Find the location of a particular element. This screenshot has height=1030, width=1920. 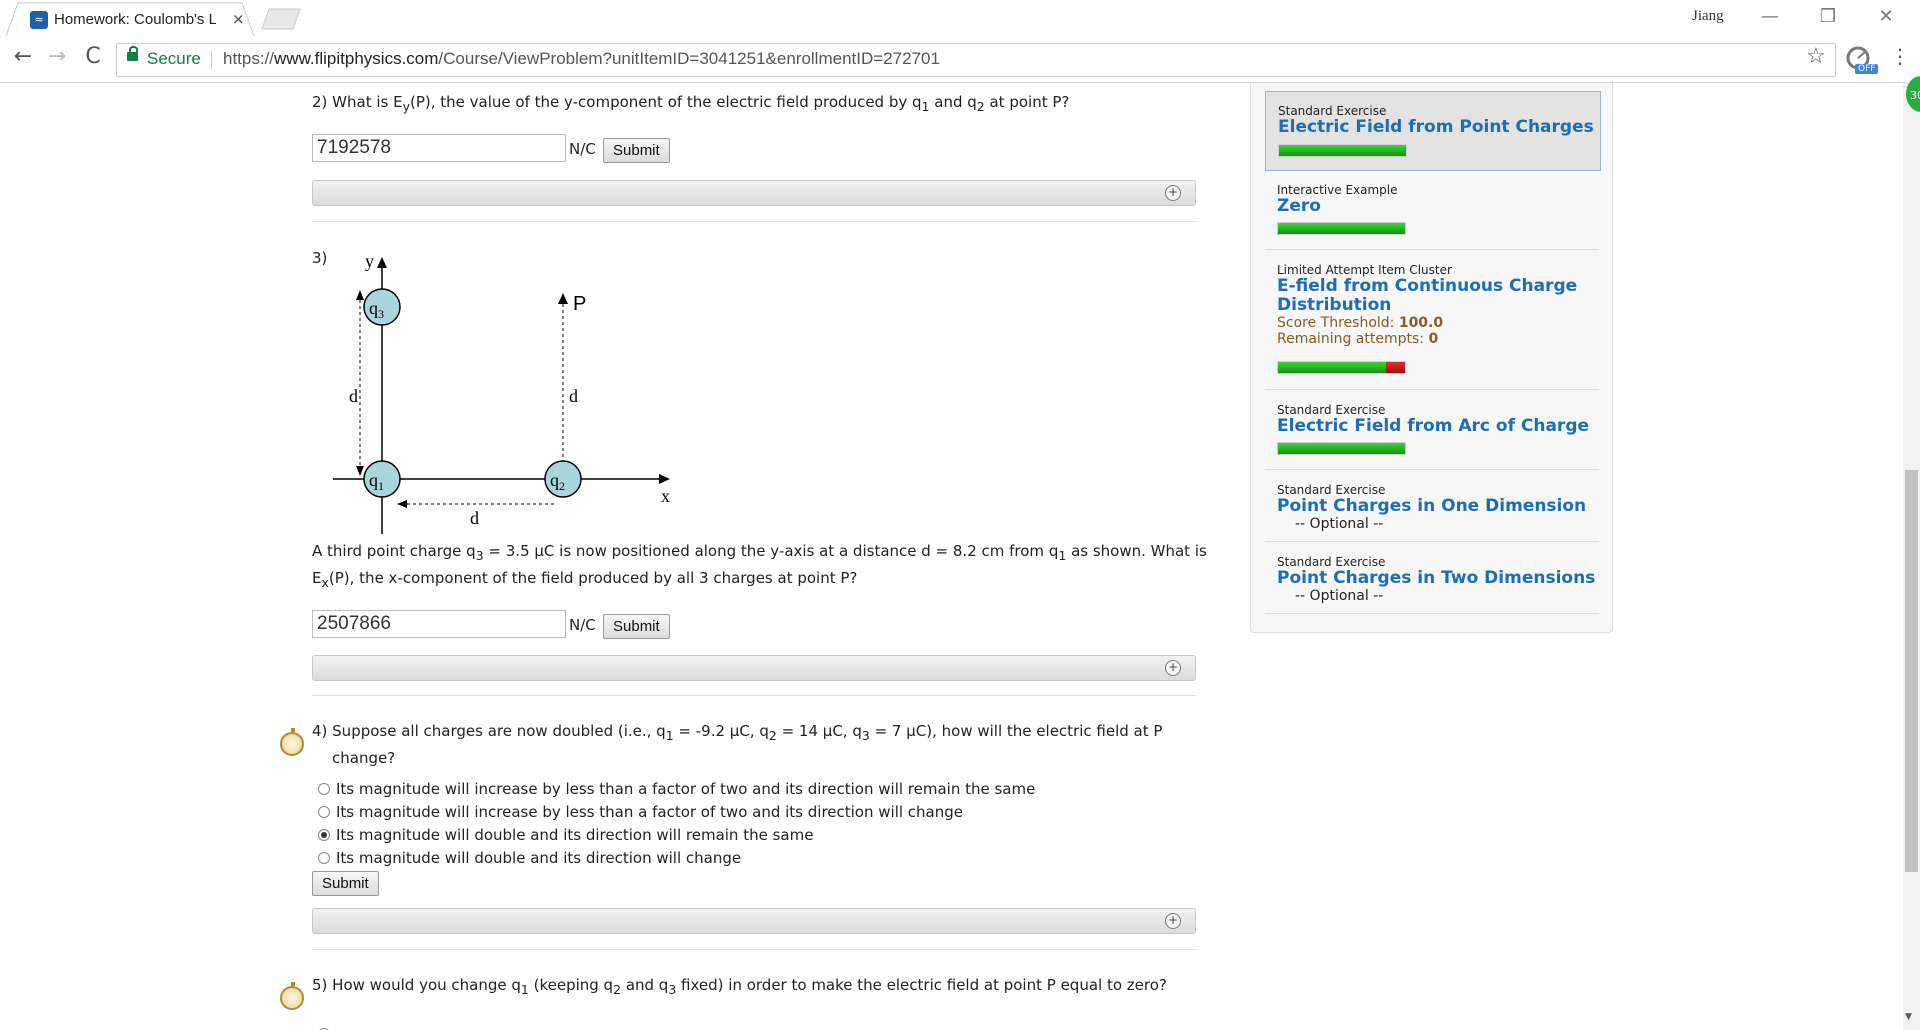

item-type: Limited Attempt Item Cluster is located at coordinates (1364, 270).